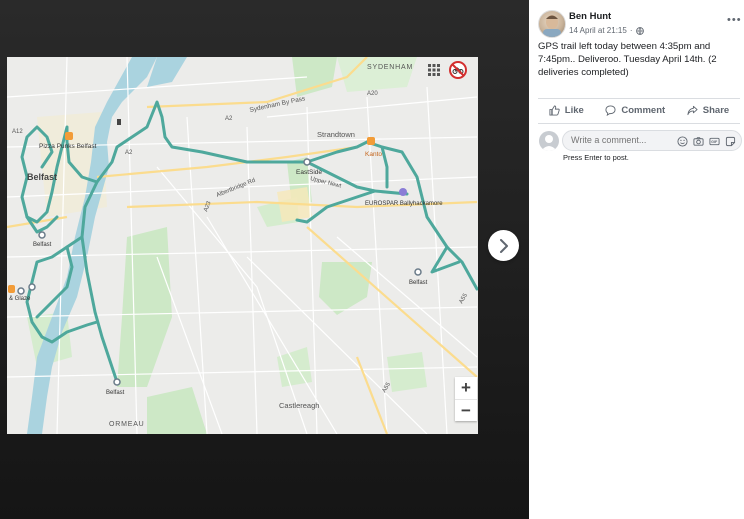 The image size is (744, 519). Describe the element at coordinates (466, 388) in the screenshot. I see `zoom-in-button: +` at that location.